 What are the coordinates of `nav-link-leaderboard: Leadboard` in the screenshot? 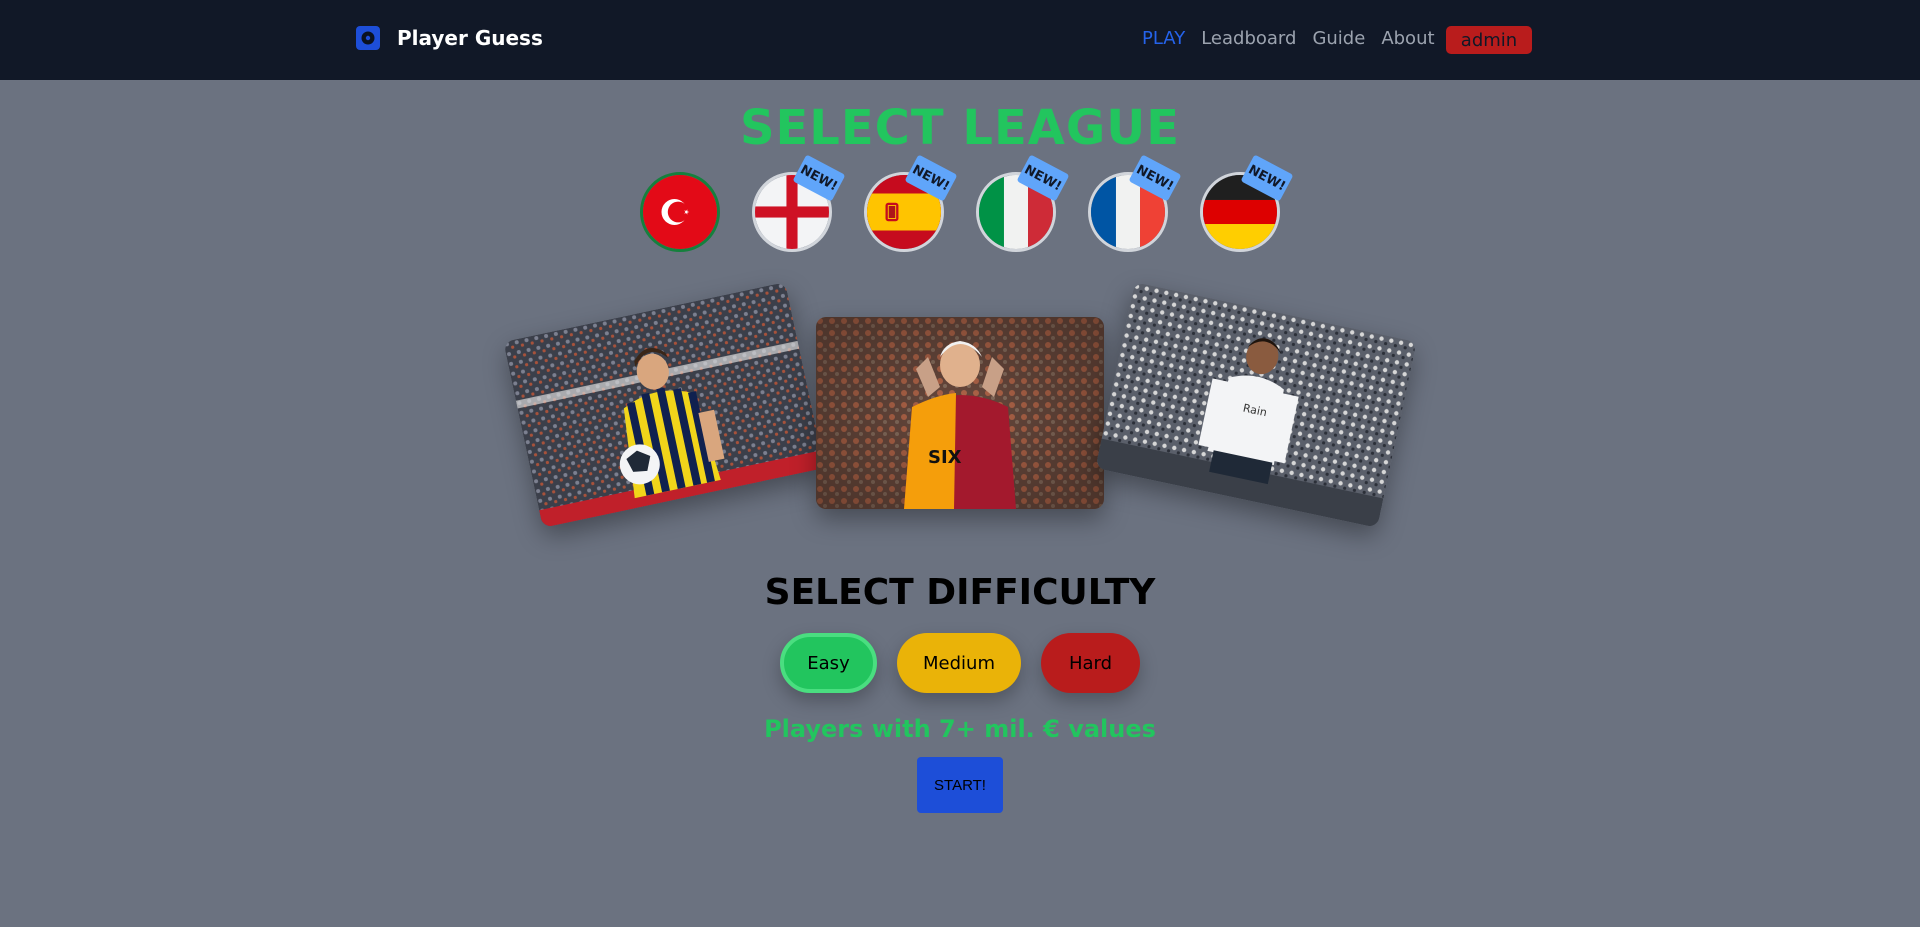 It's located at (1248, 38).